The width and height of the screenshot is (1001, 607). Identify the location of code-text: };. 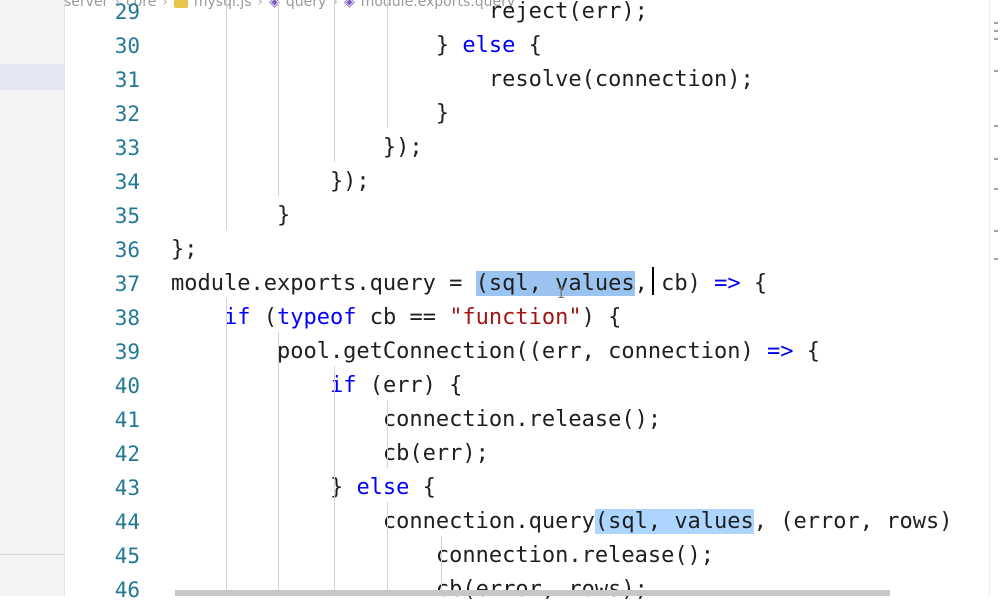
(184, 250).